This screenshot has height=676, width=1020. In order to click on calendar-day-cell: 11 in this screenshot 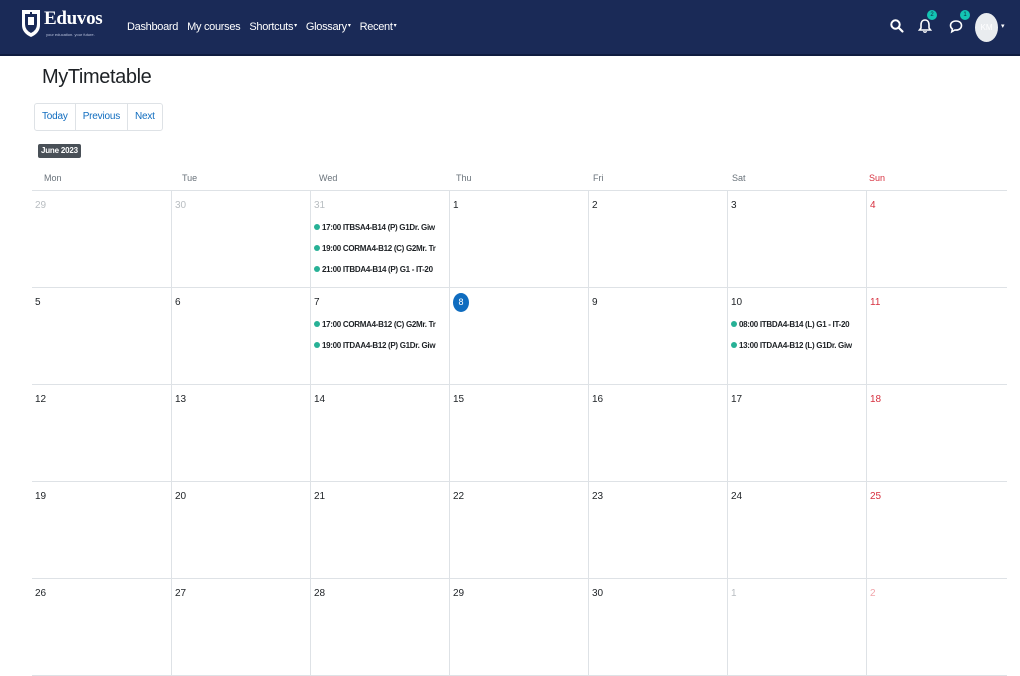, I will do `click(936, 336)`.